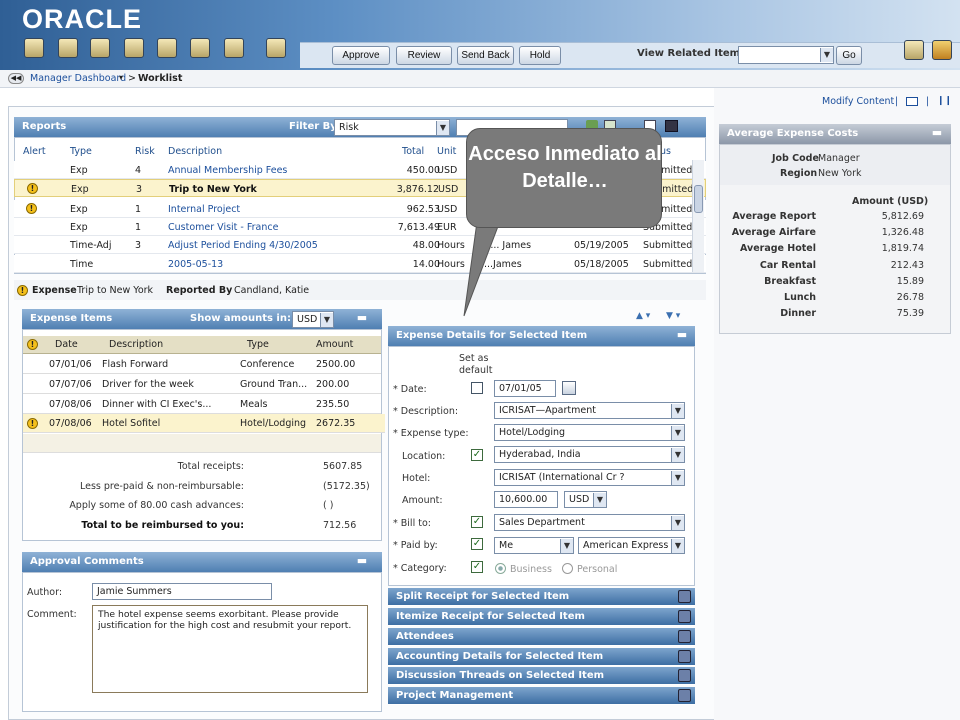  What do you see at coordinates (541, 617) in the screenshot?
I see `itemize-receipt-section: Itemize Receipt for Selected Item` at bounding box center [541, 617].